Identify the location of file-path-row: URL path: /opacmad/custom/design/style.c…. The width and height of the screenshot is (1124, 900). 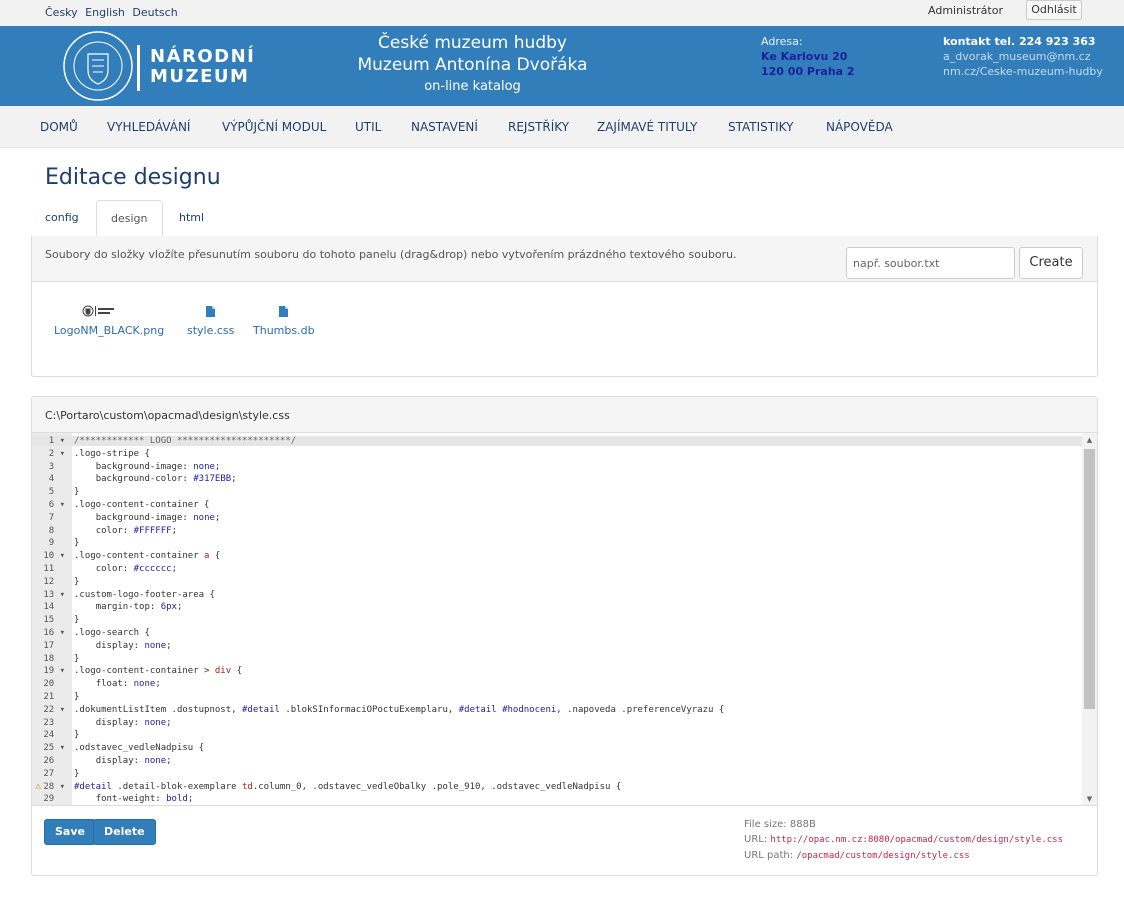
(903, 856).